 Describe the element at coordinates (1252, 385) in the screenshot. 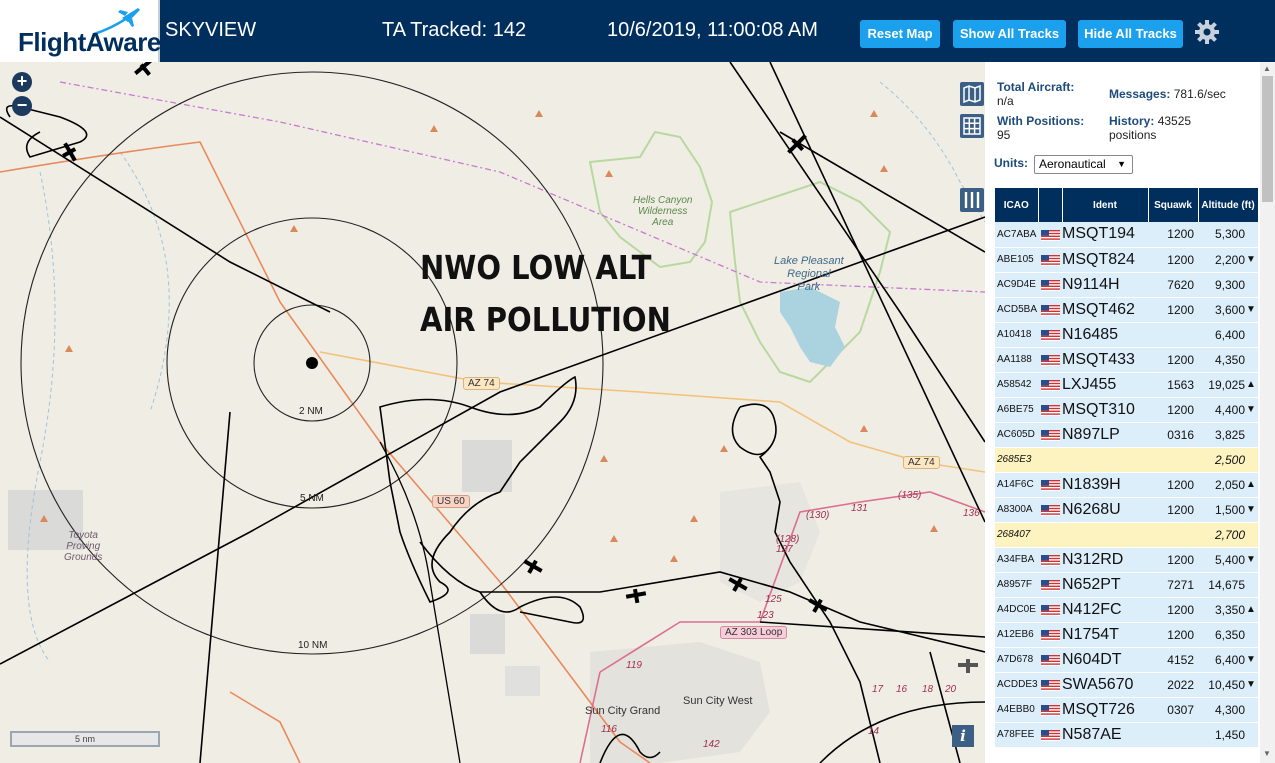

I see `altitude-trend-icon: ▲` at that location.